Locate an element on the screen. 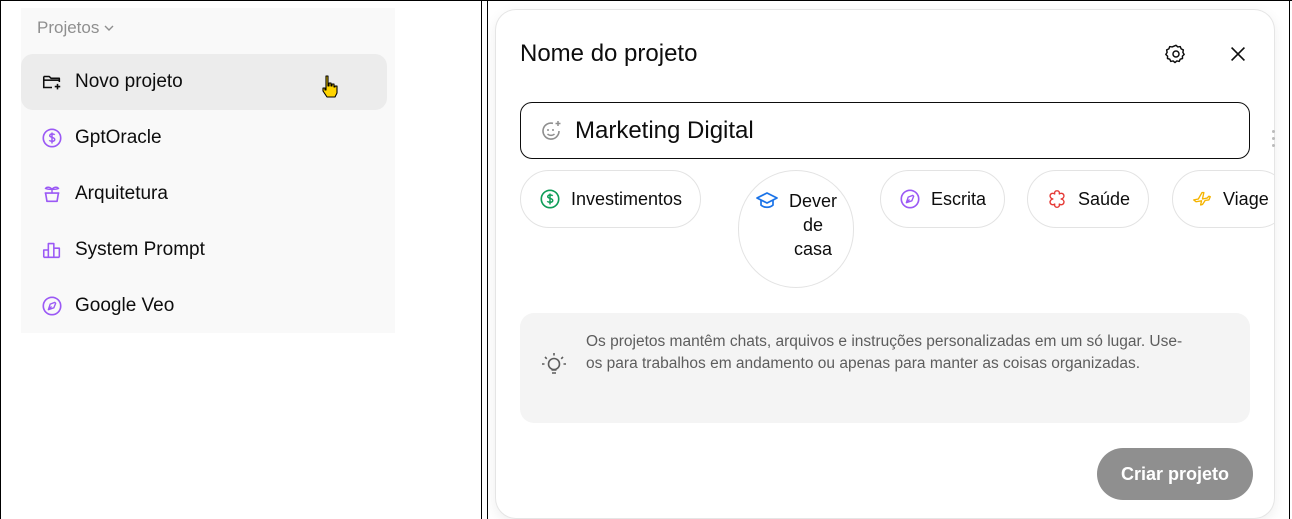 This screenshot has width=1292, height=519. project-name-input is located at coordinates (895, 130).